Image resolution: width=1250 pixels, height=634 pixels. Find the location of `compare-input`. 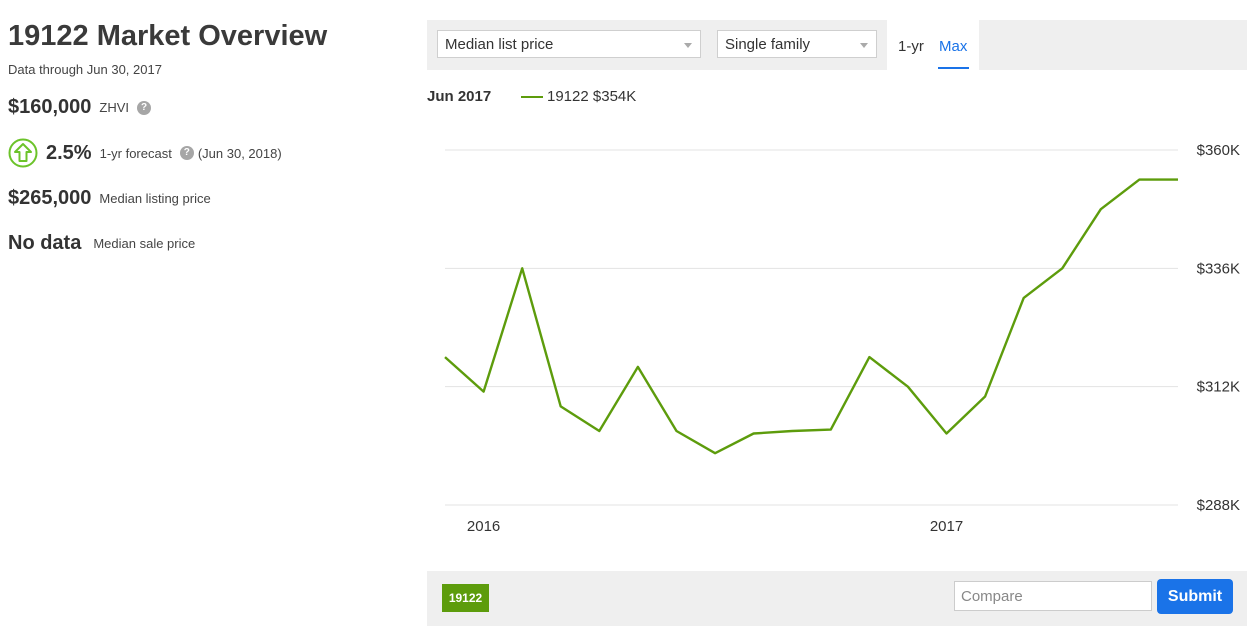

compare-input is located at coordinates (1053, 596).